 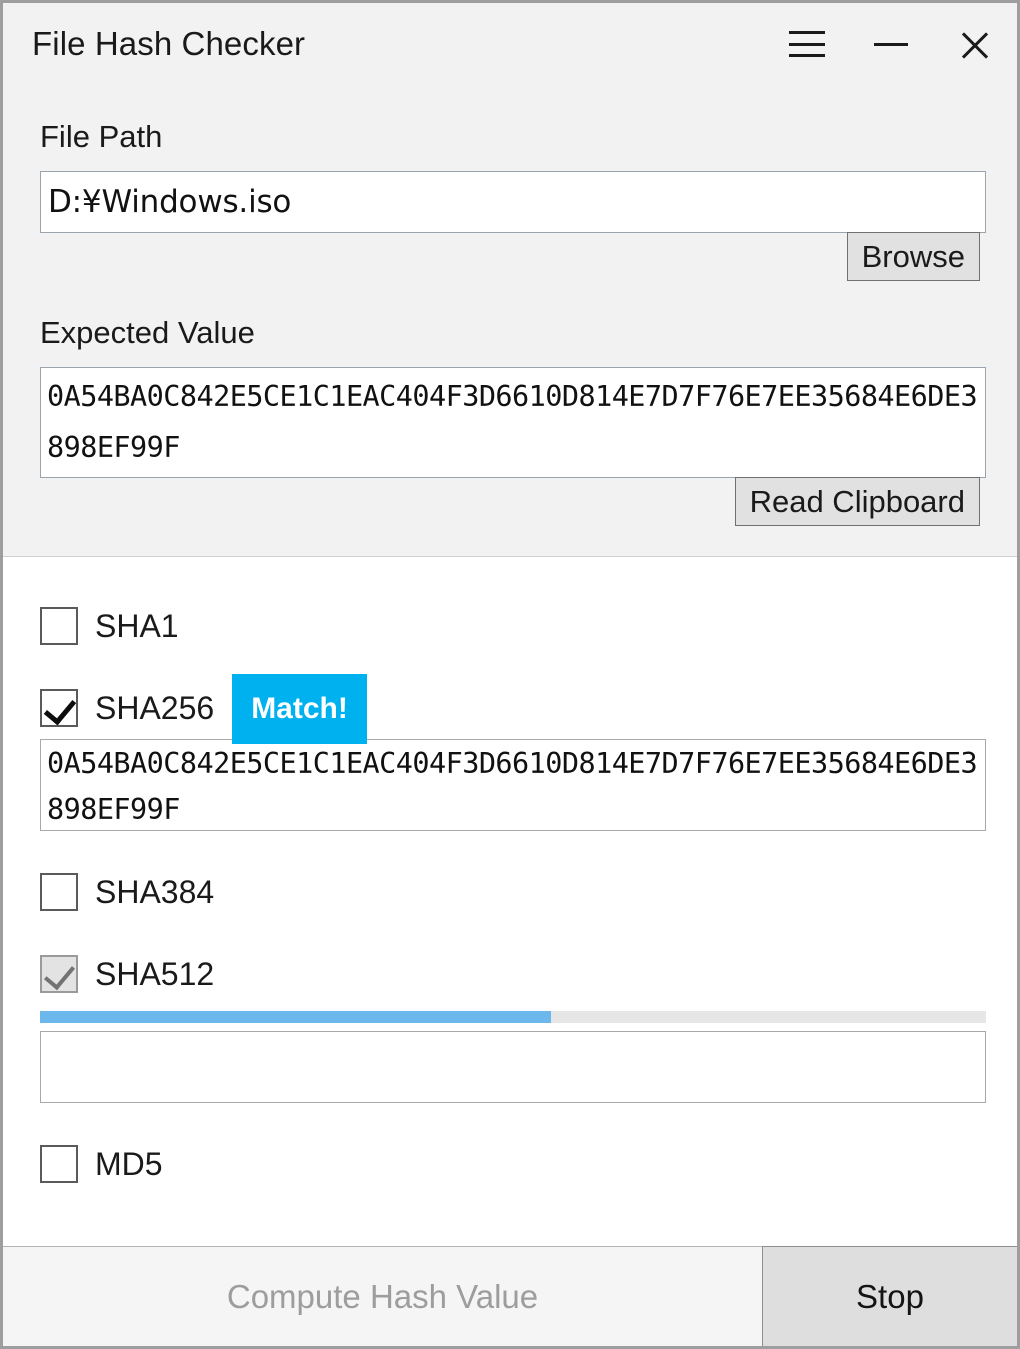 What do you see at coordinates (59, 892) in the screenshot?
I see `checkbox-sha384` at bounding box center [59, 892].